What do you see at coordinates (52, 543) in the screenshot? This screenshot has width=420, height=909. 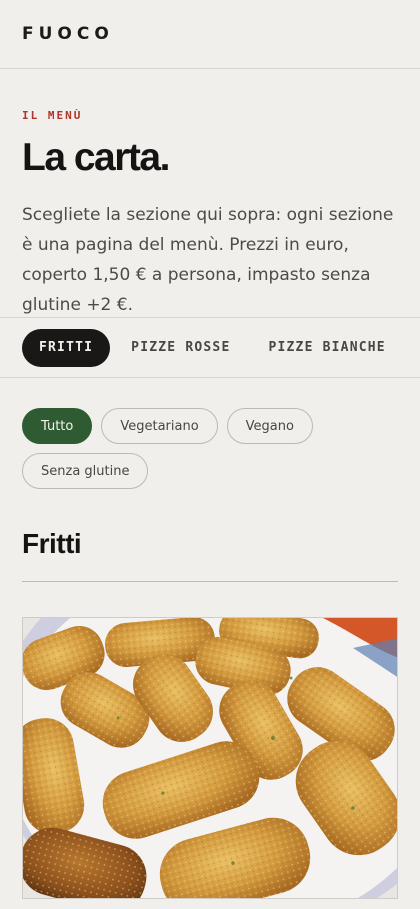 I see `section-title: Fritti` at bounding box center [52, 543].